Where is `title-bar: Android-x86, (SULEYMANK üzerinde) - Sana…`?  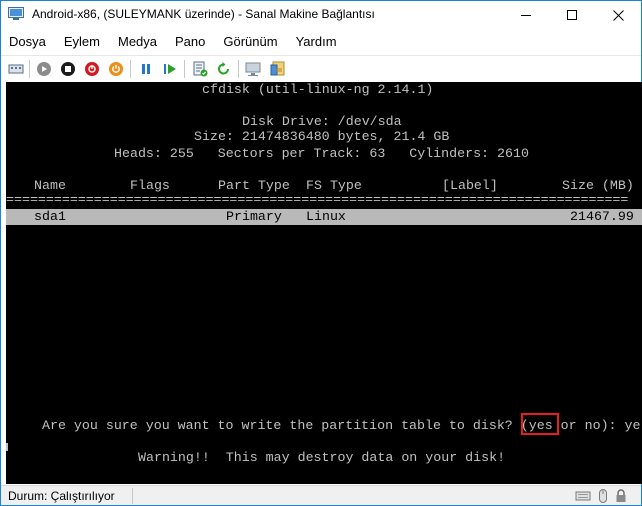 title-bar: Android-x86, (SULEYMANK üzerinde) - Sana… is located at coordinates (321, 15).